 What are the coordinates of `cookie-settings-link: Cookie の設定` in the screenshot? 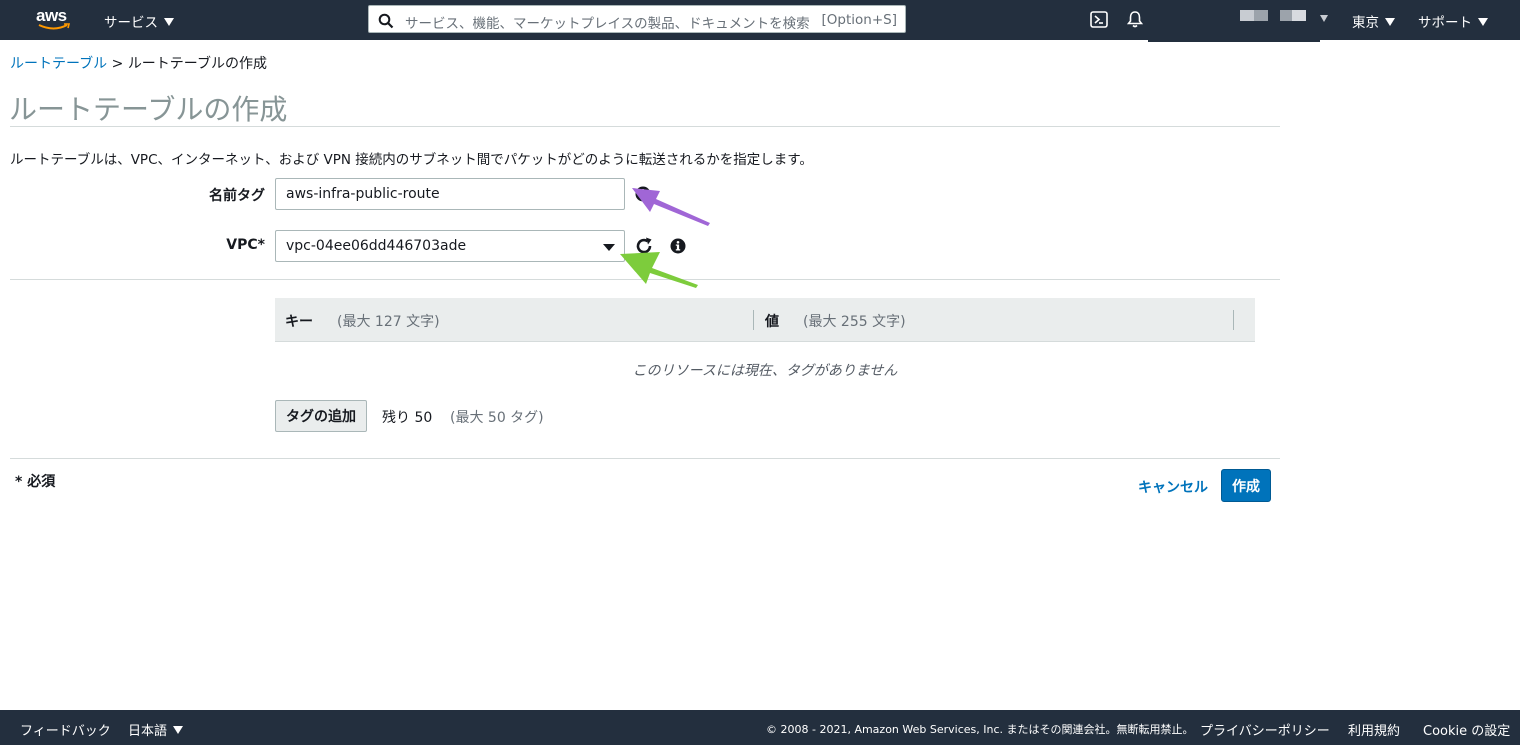 It's located at (1466, 729).